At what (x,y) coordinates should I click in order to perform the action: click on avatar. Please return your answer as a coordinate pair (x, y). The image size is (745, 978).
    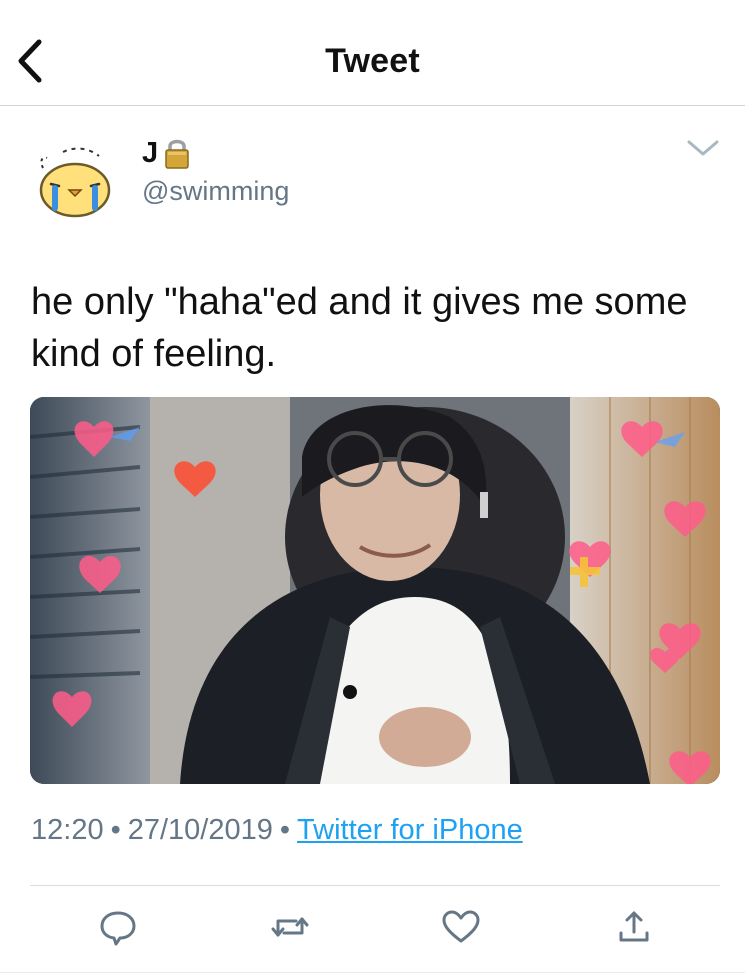
    Looking at the image, I should click on (76, 181).